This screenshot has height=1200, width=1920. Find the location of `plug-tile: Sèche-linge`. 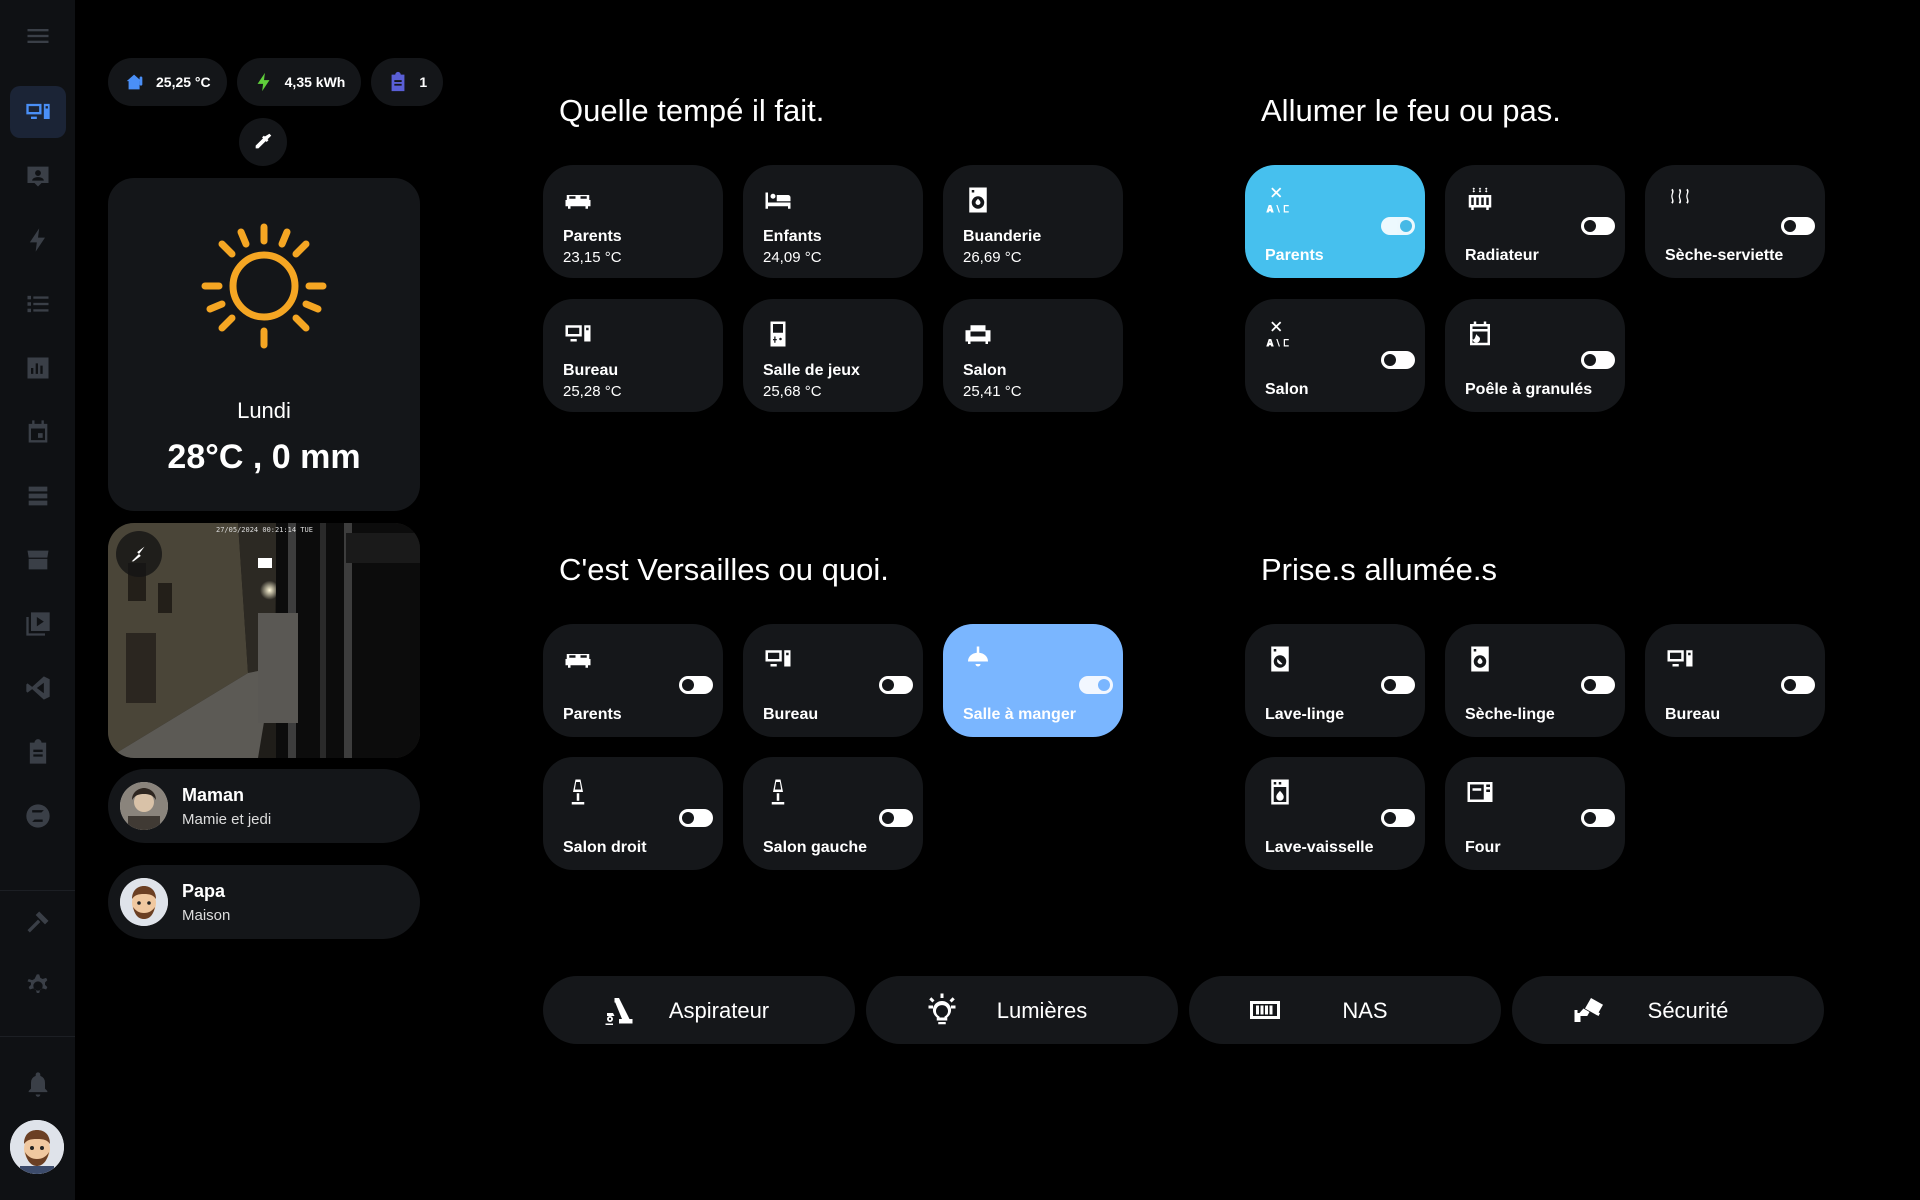

plug-tile: Sèche-linge is located at coordinates (1535, 680).